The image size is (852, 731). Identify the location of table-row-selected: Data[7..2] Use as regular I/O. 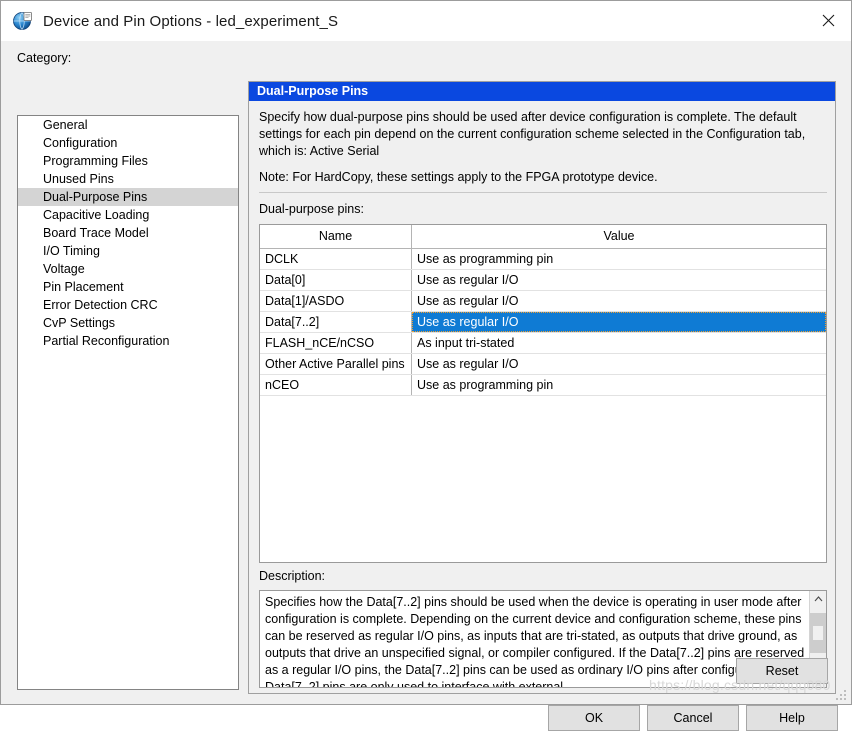
(543, 322).